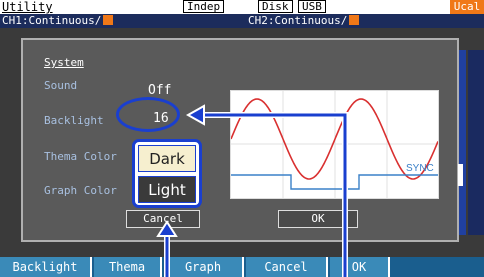 The image size is (484, 277). What do you see at coordinates (195, 115) in the screenshot?
I see `arrow-left-icon` at bounding box center [195, 115].